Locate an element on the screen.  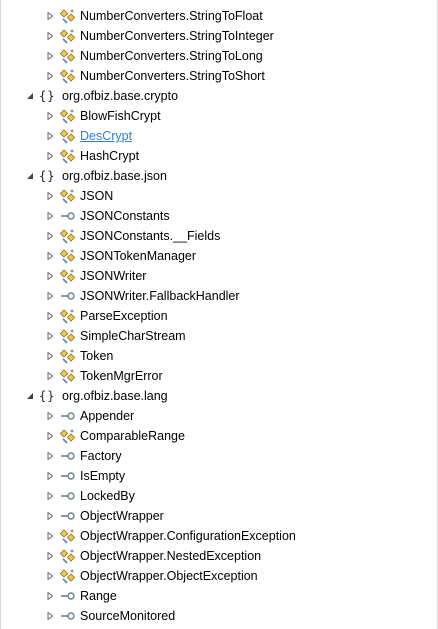
tree-type-node: TokenMgrError is located at coordinates (219, 376).